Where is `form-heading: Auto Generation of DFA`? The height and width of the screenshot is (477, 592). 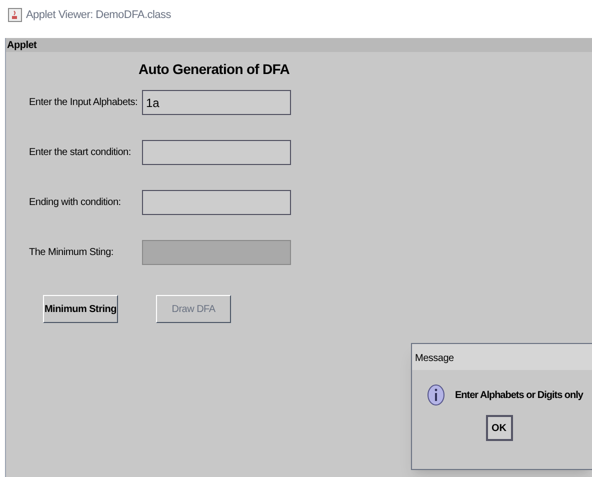 form-heading: Auto Generation of DFA is located at coordinates (214, 69).